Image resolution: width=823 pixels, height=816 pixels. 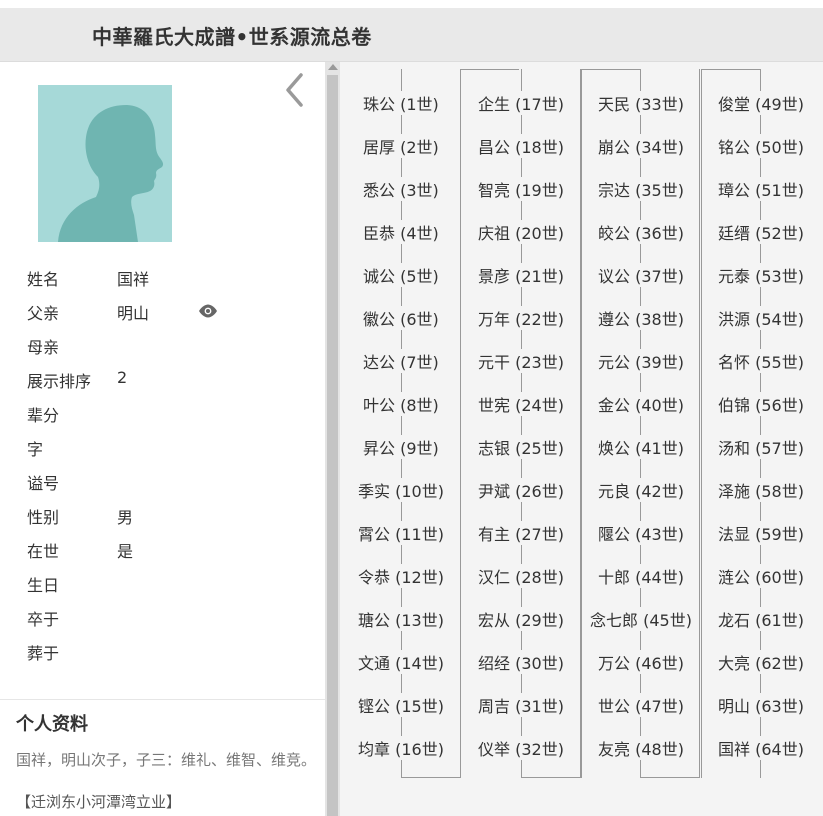 What do you see at coordinates (401, 705) in the screenshot?
I see `generation-item: 铿公 (15世)` at bounding box center [401, 705].